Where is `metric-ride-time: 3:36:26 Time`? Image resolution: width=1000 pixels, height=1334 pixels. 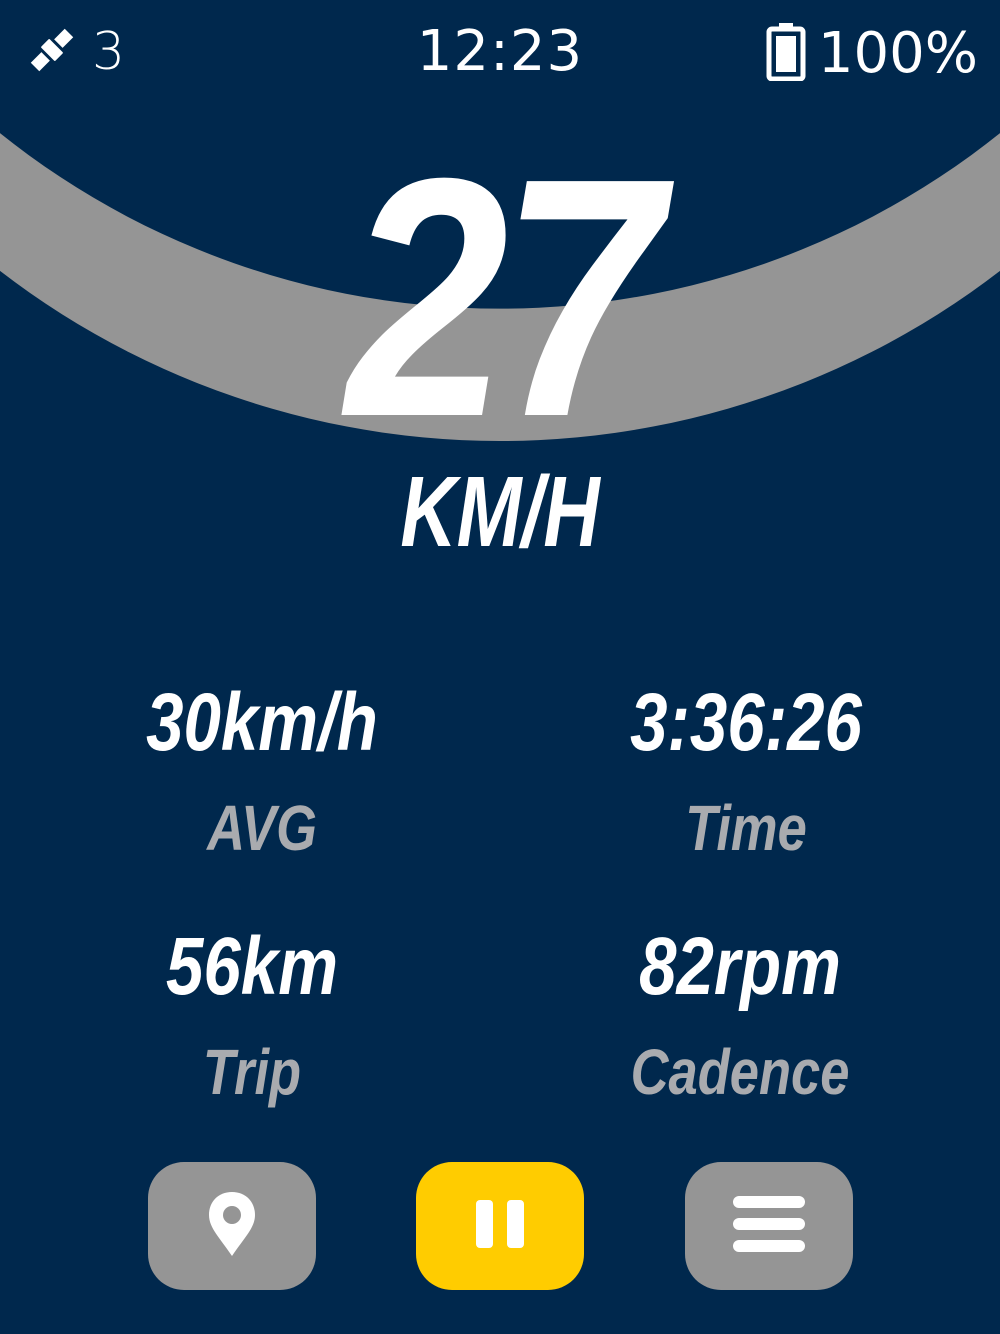
metric-ride-time: 3:36:26 Time is located at coordinates (746, 770).